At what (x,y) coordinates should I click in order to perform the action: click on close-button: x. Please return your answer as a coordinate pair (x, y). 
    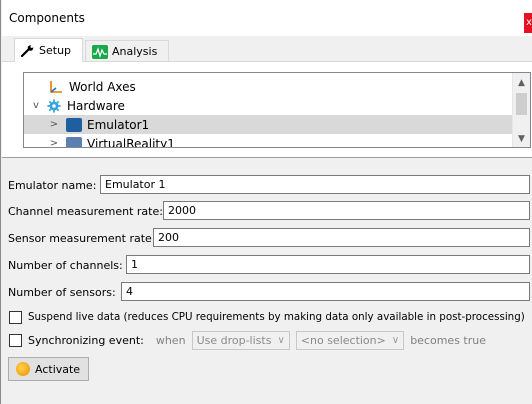
    Looking at the image, I should click on (528, 23).